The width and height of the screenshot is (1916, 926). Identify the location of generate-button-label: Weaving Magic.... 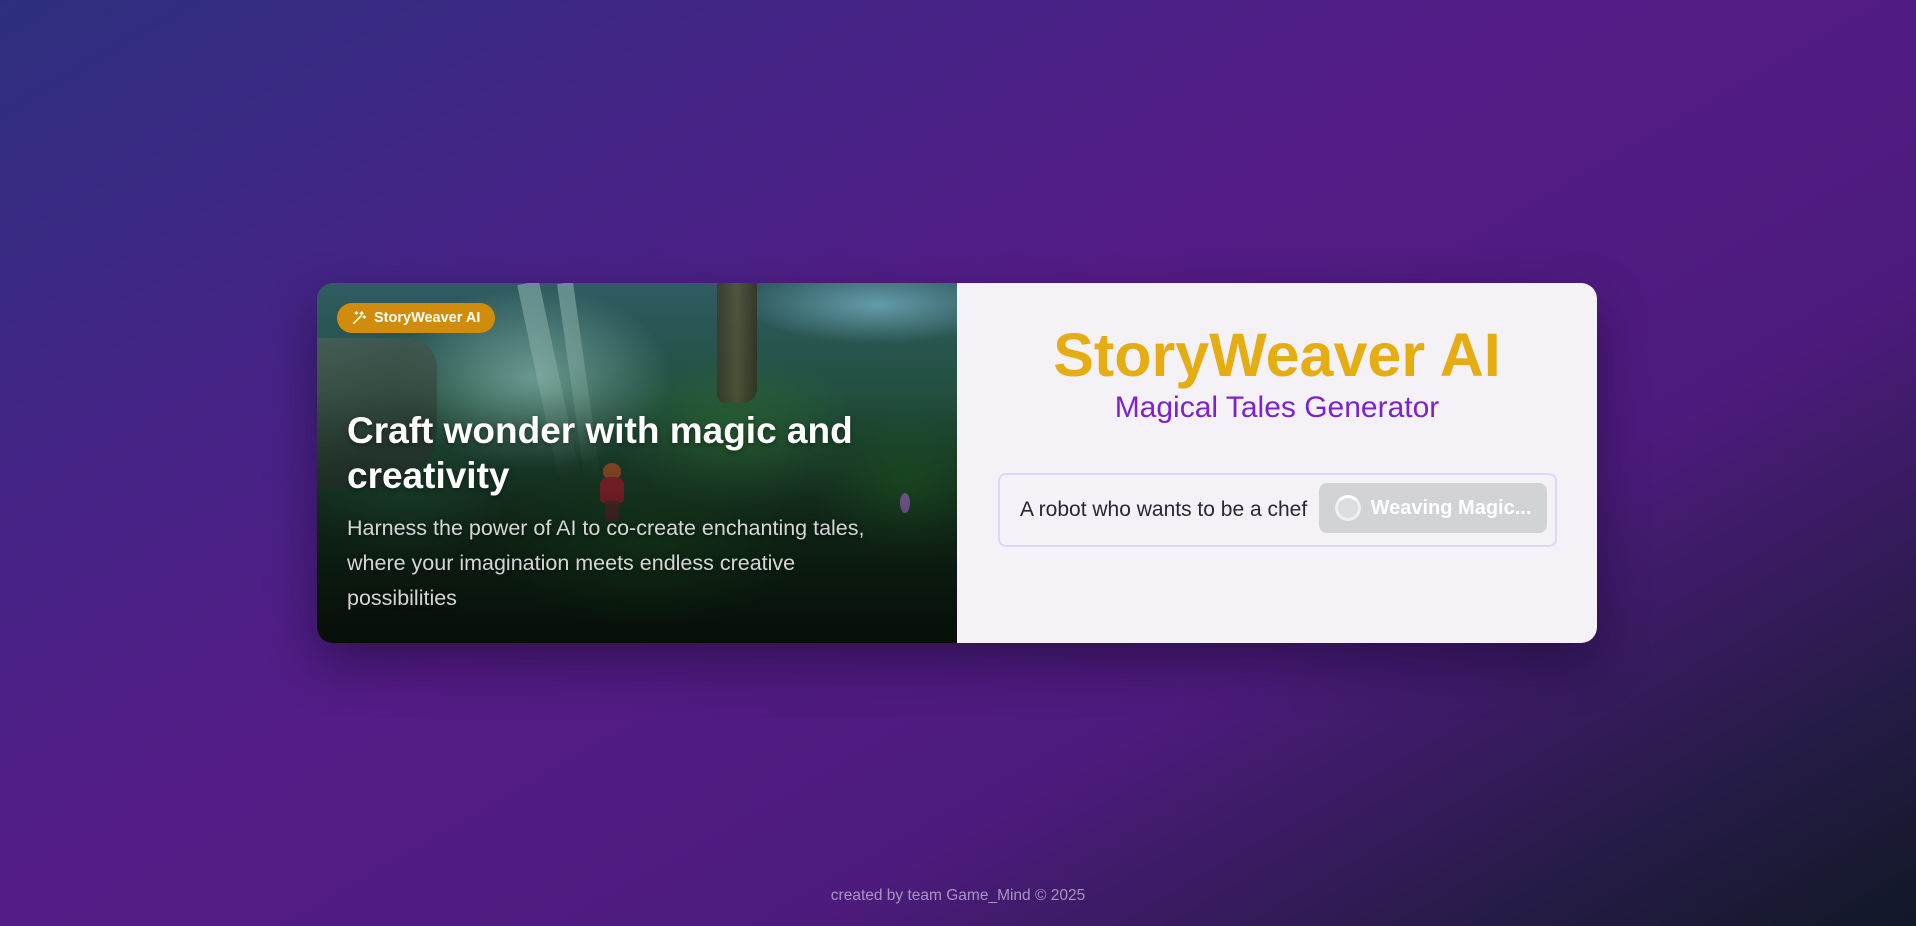
(1451, 507).